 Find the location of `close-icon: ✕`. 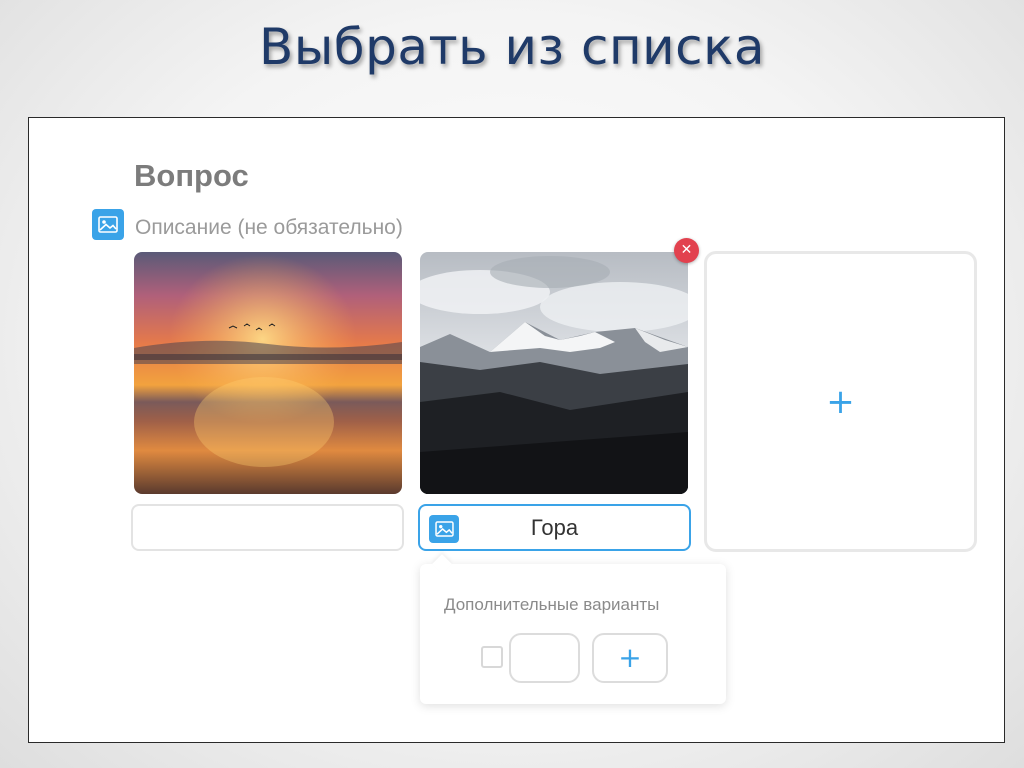

close-icon: ✕ is located at coordinates (686, 250).